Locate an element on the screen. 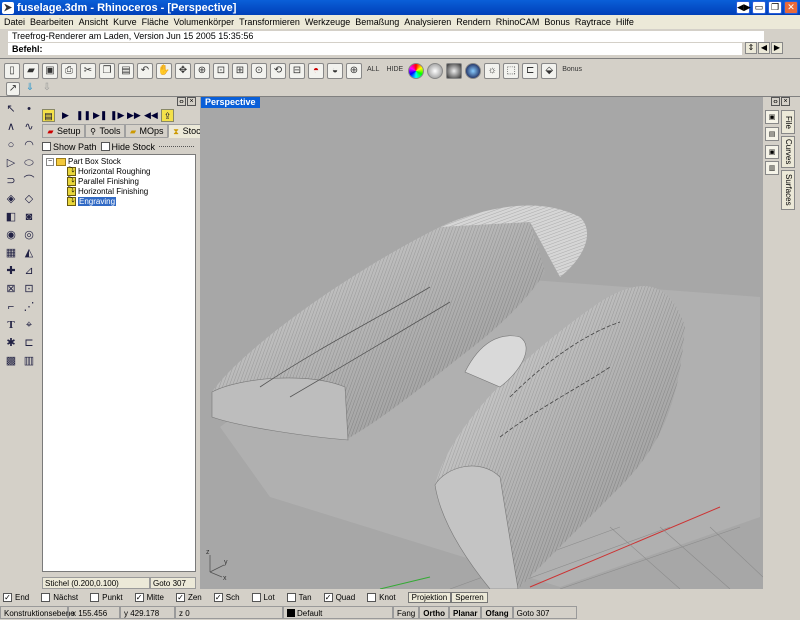 This screenshot has width=800, height=620. osnap-naechst: Nächst is located at coordinates (59, 597).